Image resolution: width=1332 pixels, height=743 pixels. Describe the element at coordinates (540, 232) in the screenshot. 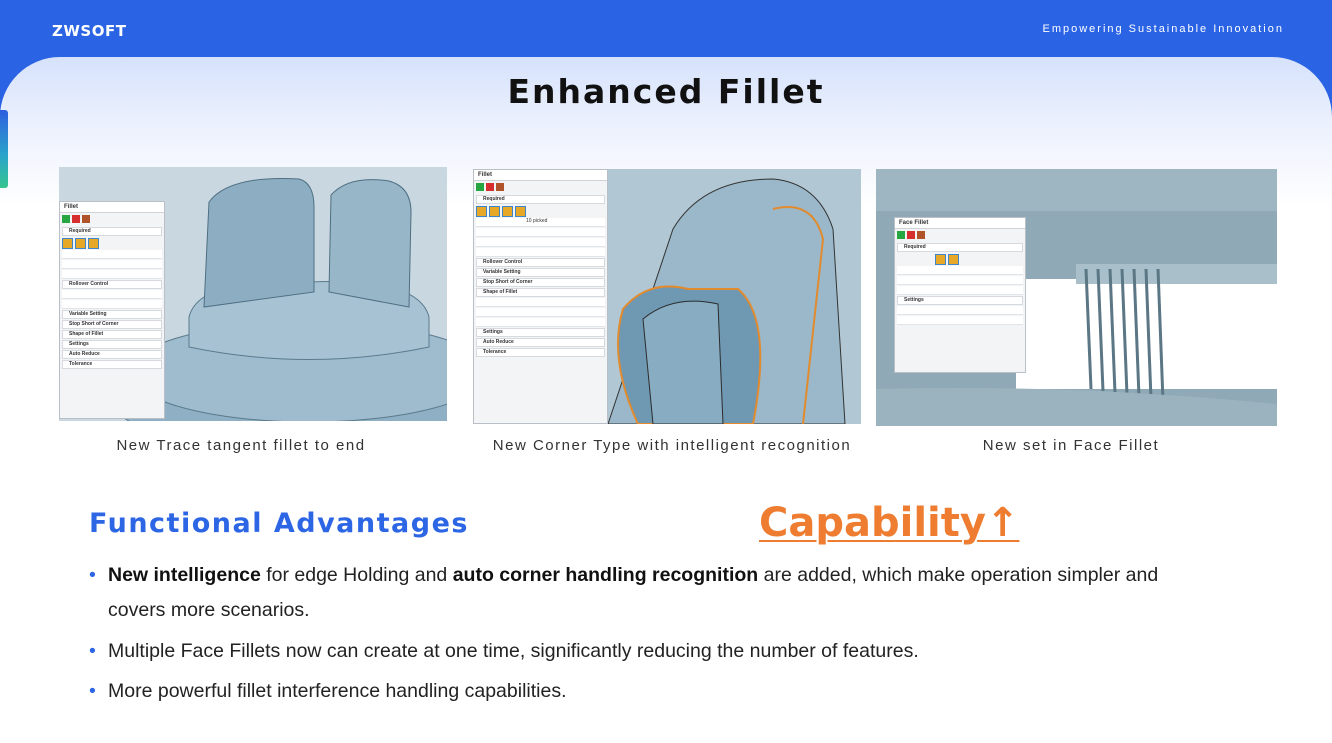

I see `chordal-option` at that location.